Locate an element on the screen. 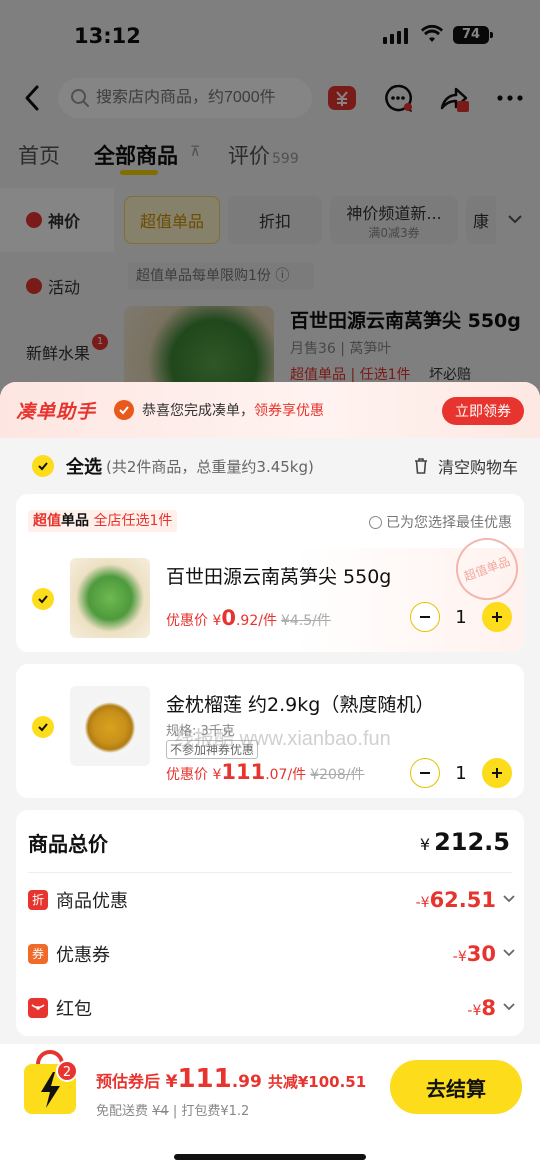 Image resolution: width=540 pixels, height=1170 pixels. value-amount: 62.51 is located at coordinates (462, 900).